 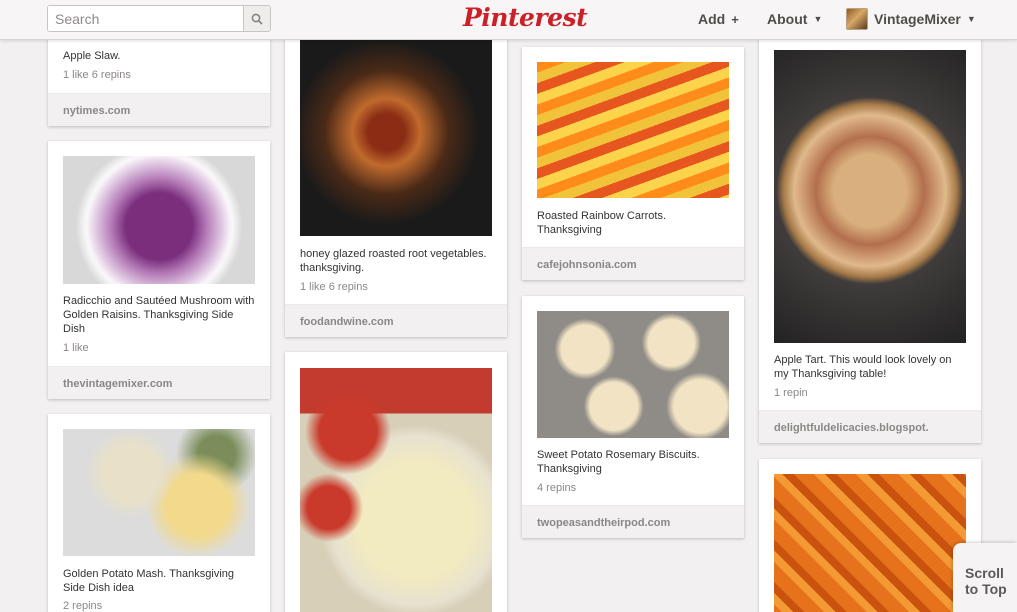 What do you see at coordinates (92, 56) in the screenshot?
I see `pin-description: Apple Slaw.` at bounding box center [92, 56].